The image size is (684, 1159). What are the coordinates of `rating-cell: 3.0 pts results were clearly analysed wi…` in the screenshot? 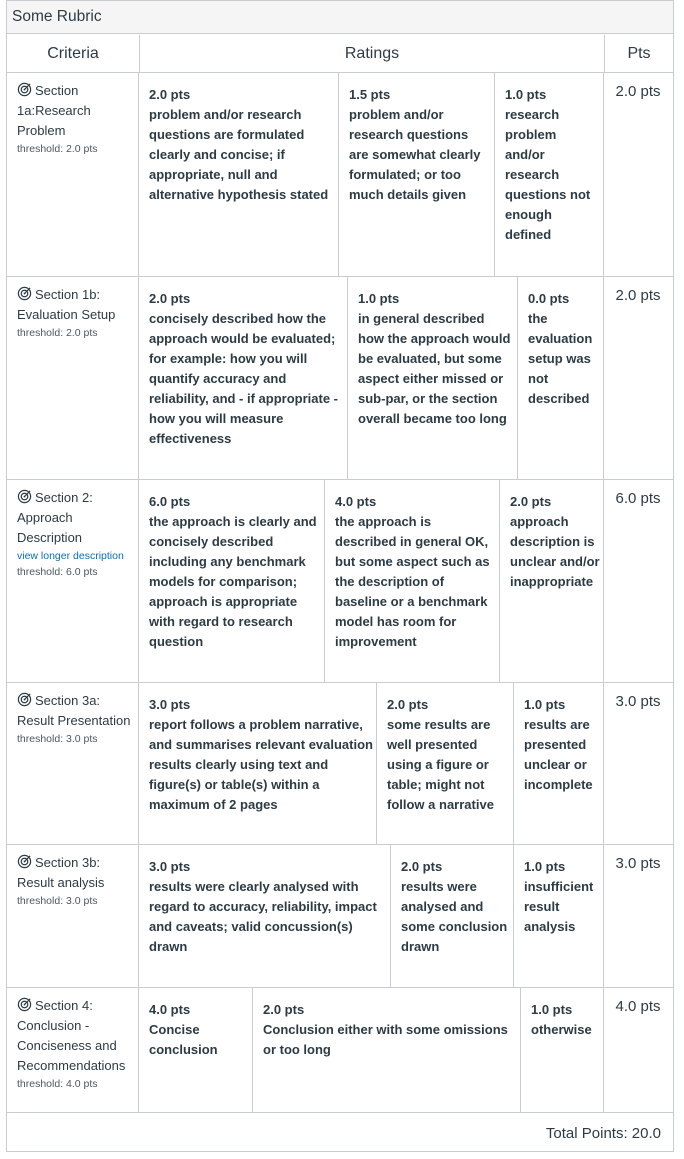 It's located at (266, 907).